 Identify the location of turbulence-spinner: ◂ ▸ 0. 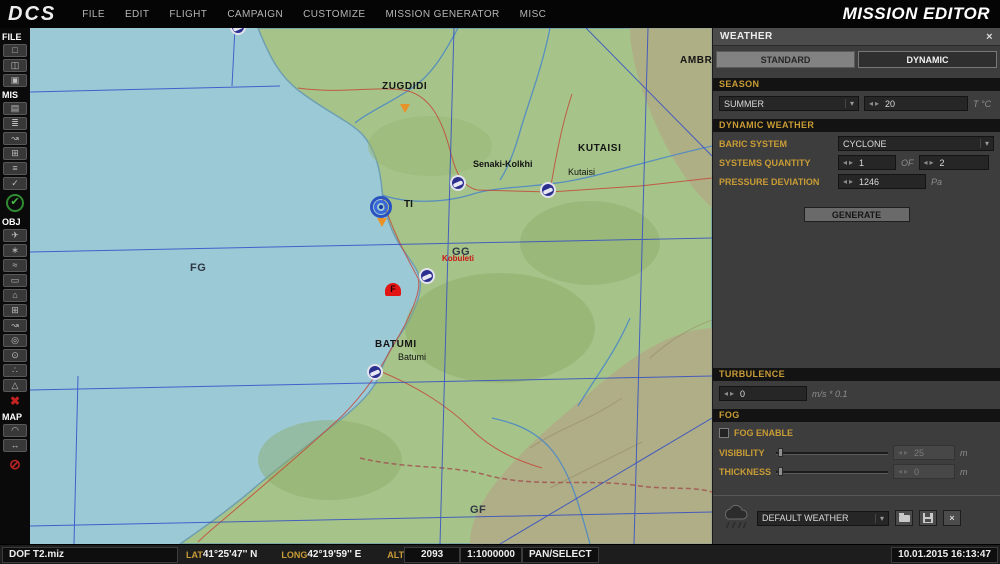
(763, 393).